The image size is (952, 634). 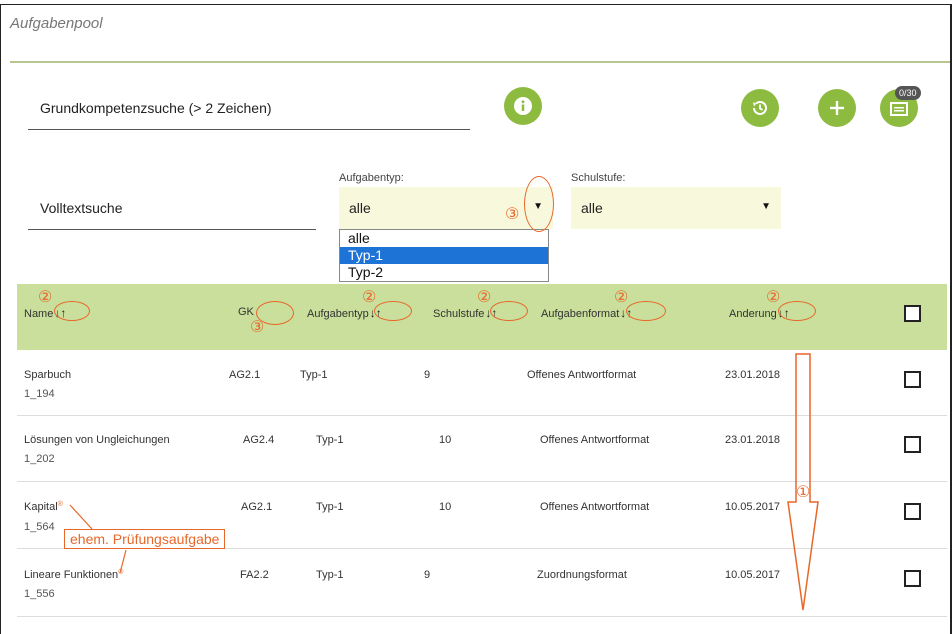 I want to click on annotation-marker-1: ①, so click(x=803, y=492).